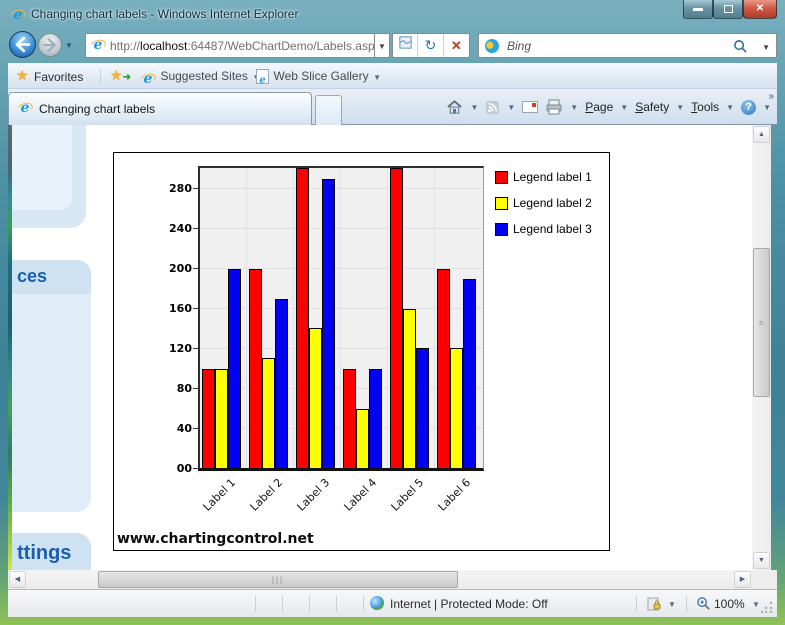 The image size is (785, 625). I want to click on scroll-right-button: ▶, so click(742, 579).